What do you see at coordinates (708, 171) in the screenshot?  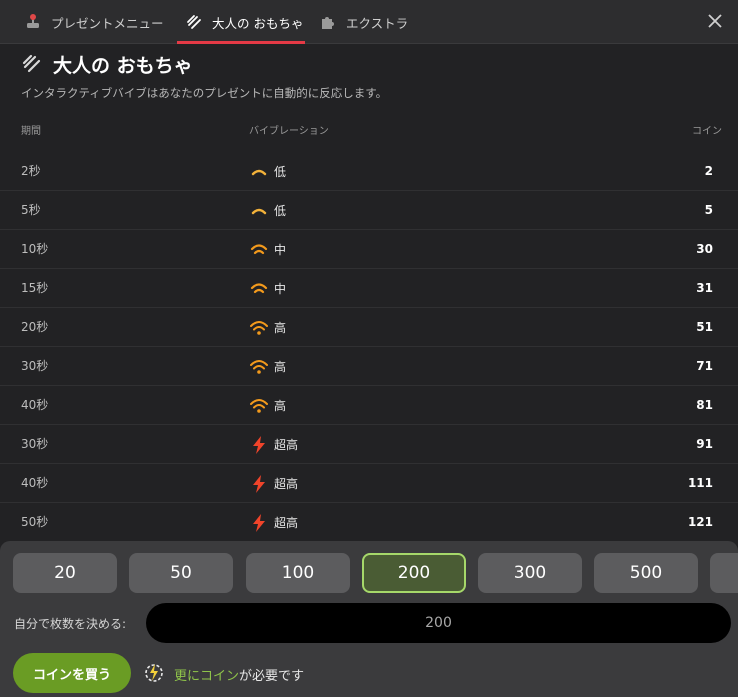 I see `coin-cell: 2` at bounding box center [708, 171].